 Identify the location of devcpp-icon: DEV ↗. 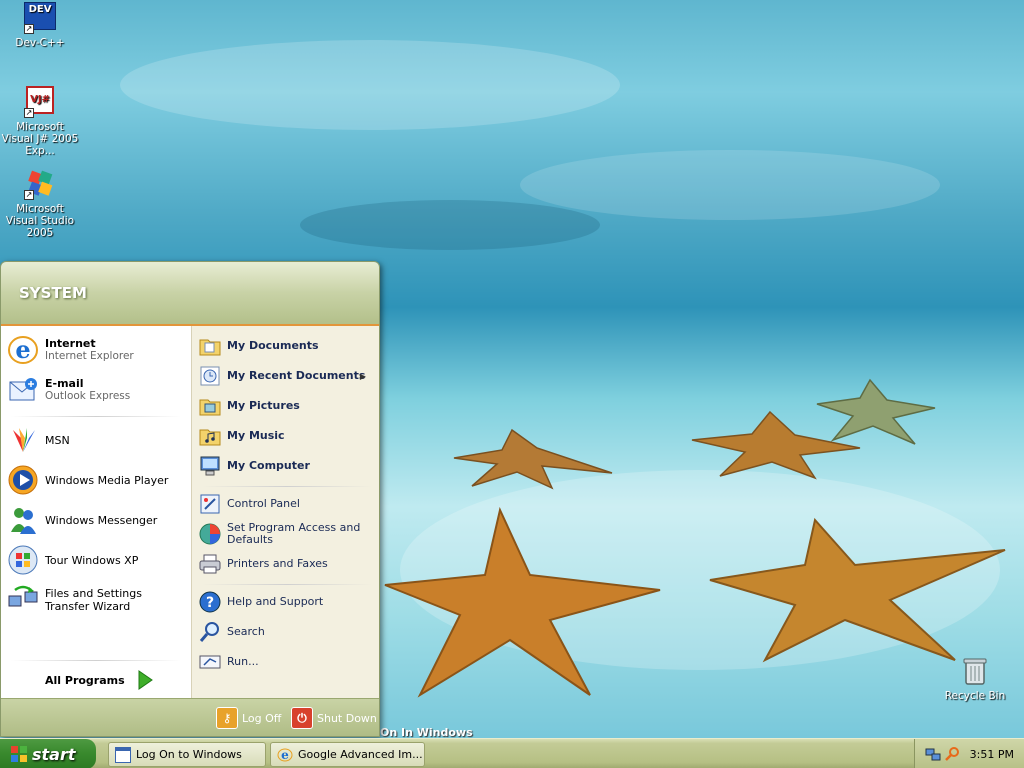
(40, 18).